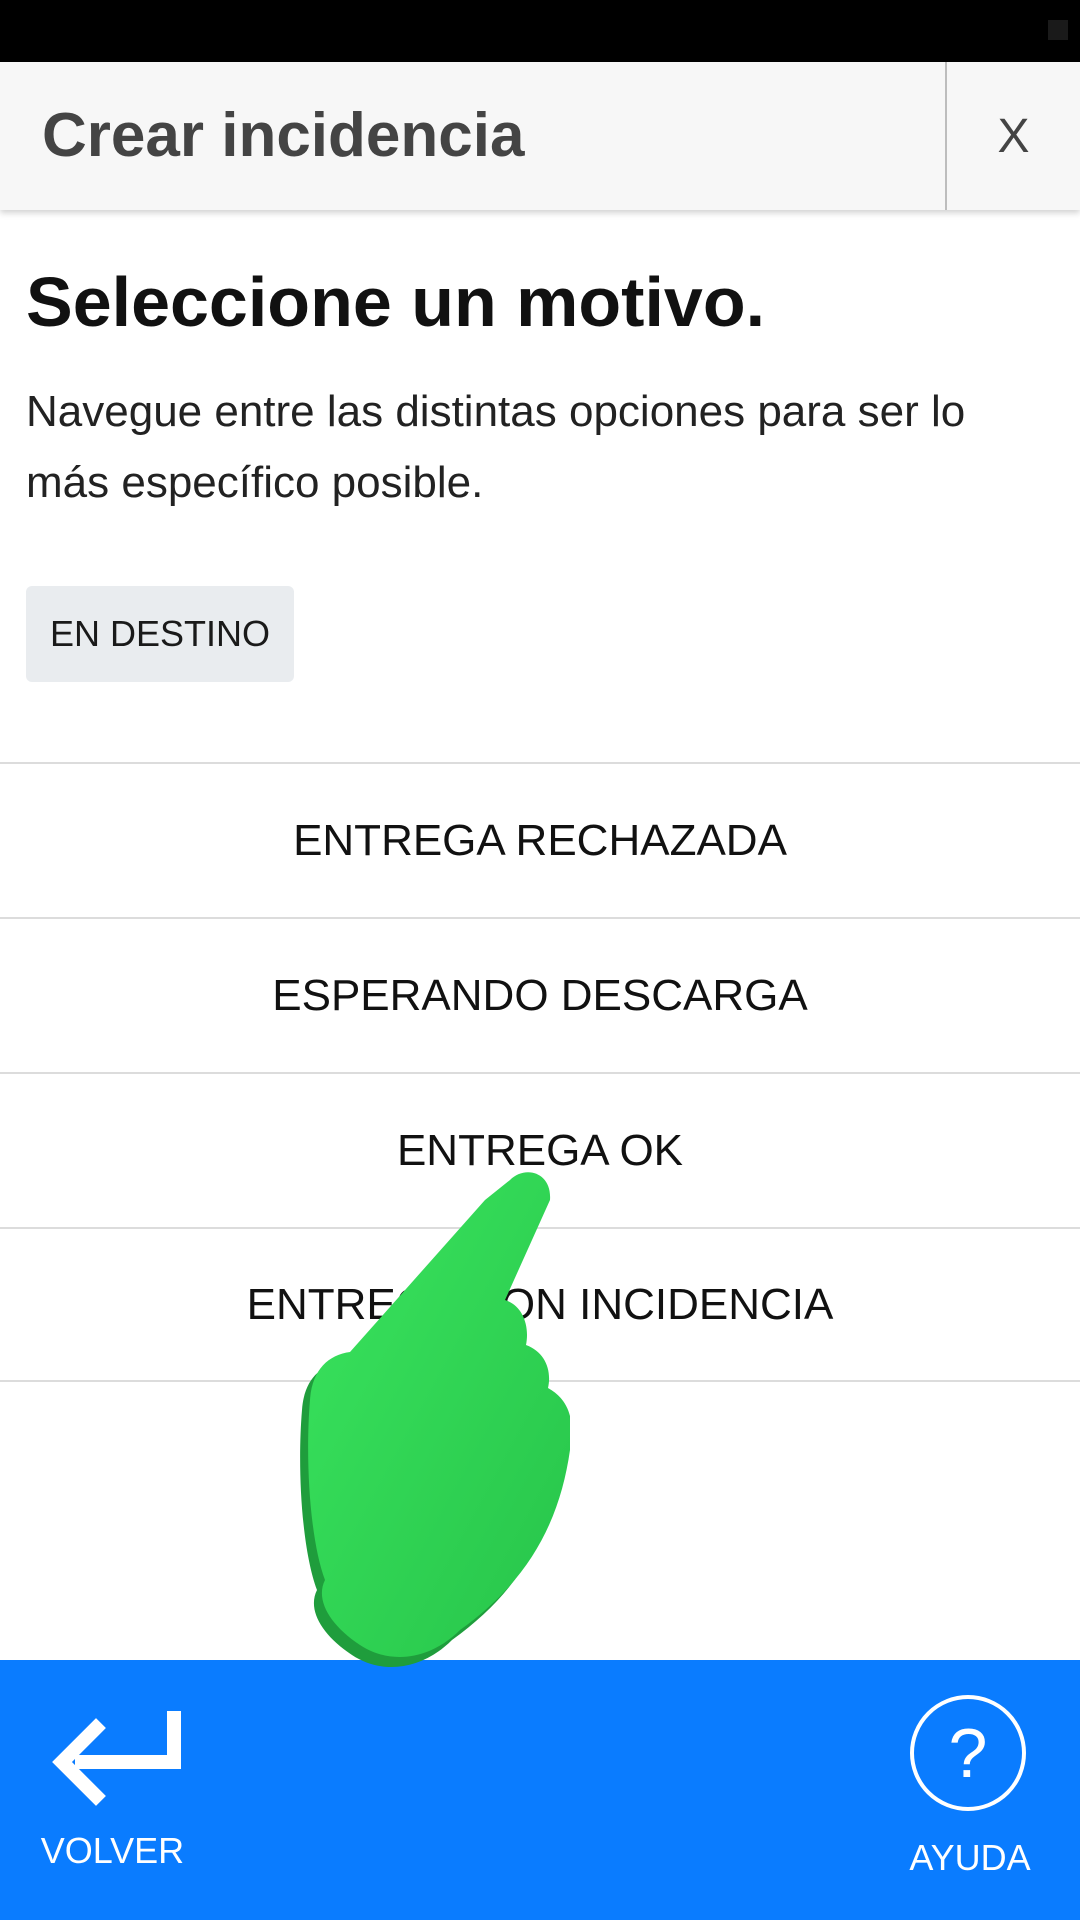  I want to click on help-button: ? AYUDA, so click(970, 1795).